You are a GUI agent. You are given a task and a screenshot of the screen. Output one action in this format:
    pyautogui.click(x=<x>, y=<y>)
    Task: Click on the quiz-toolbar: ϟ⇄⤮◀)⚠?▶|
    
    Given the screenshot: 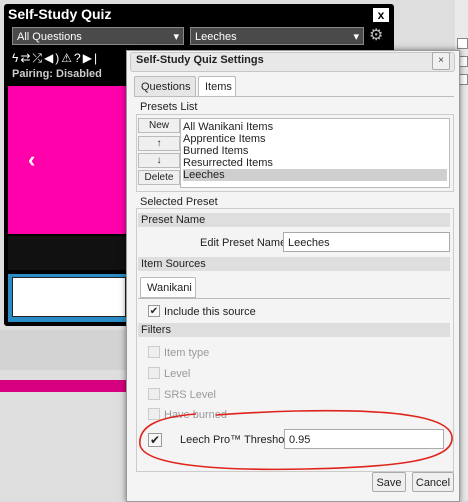 What is the action you would take?
    pyautogui.click(x=55, y=58)
    